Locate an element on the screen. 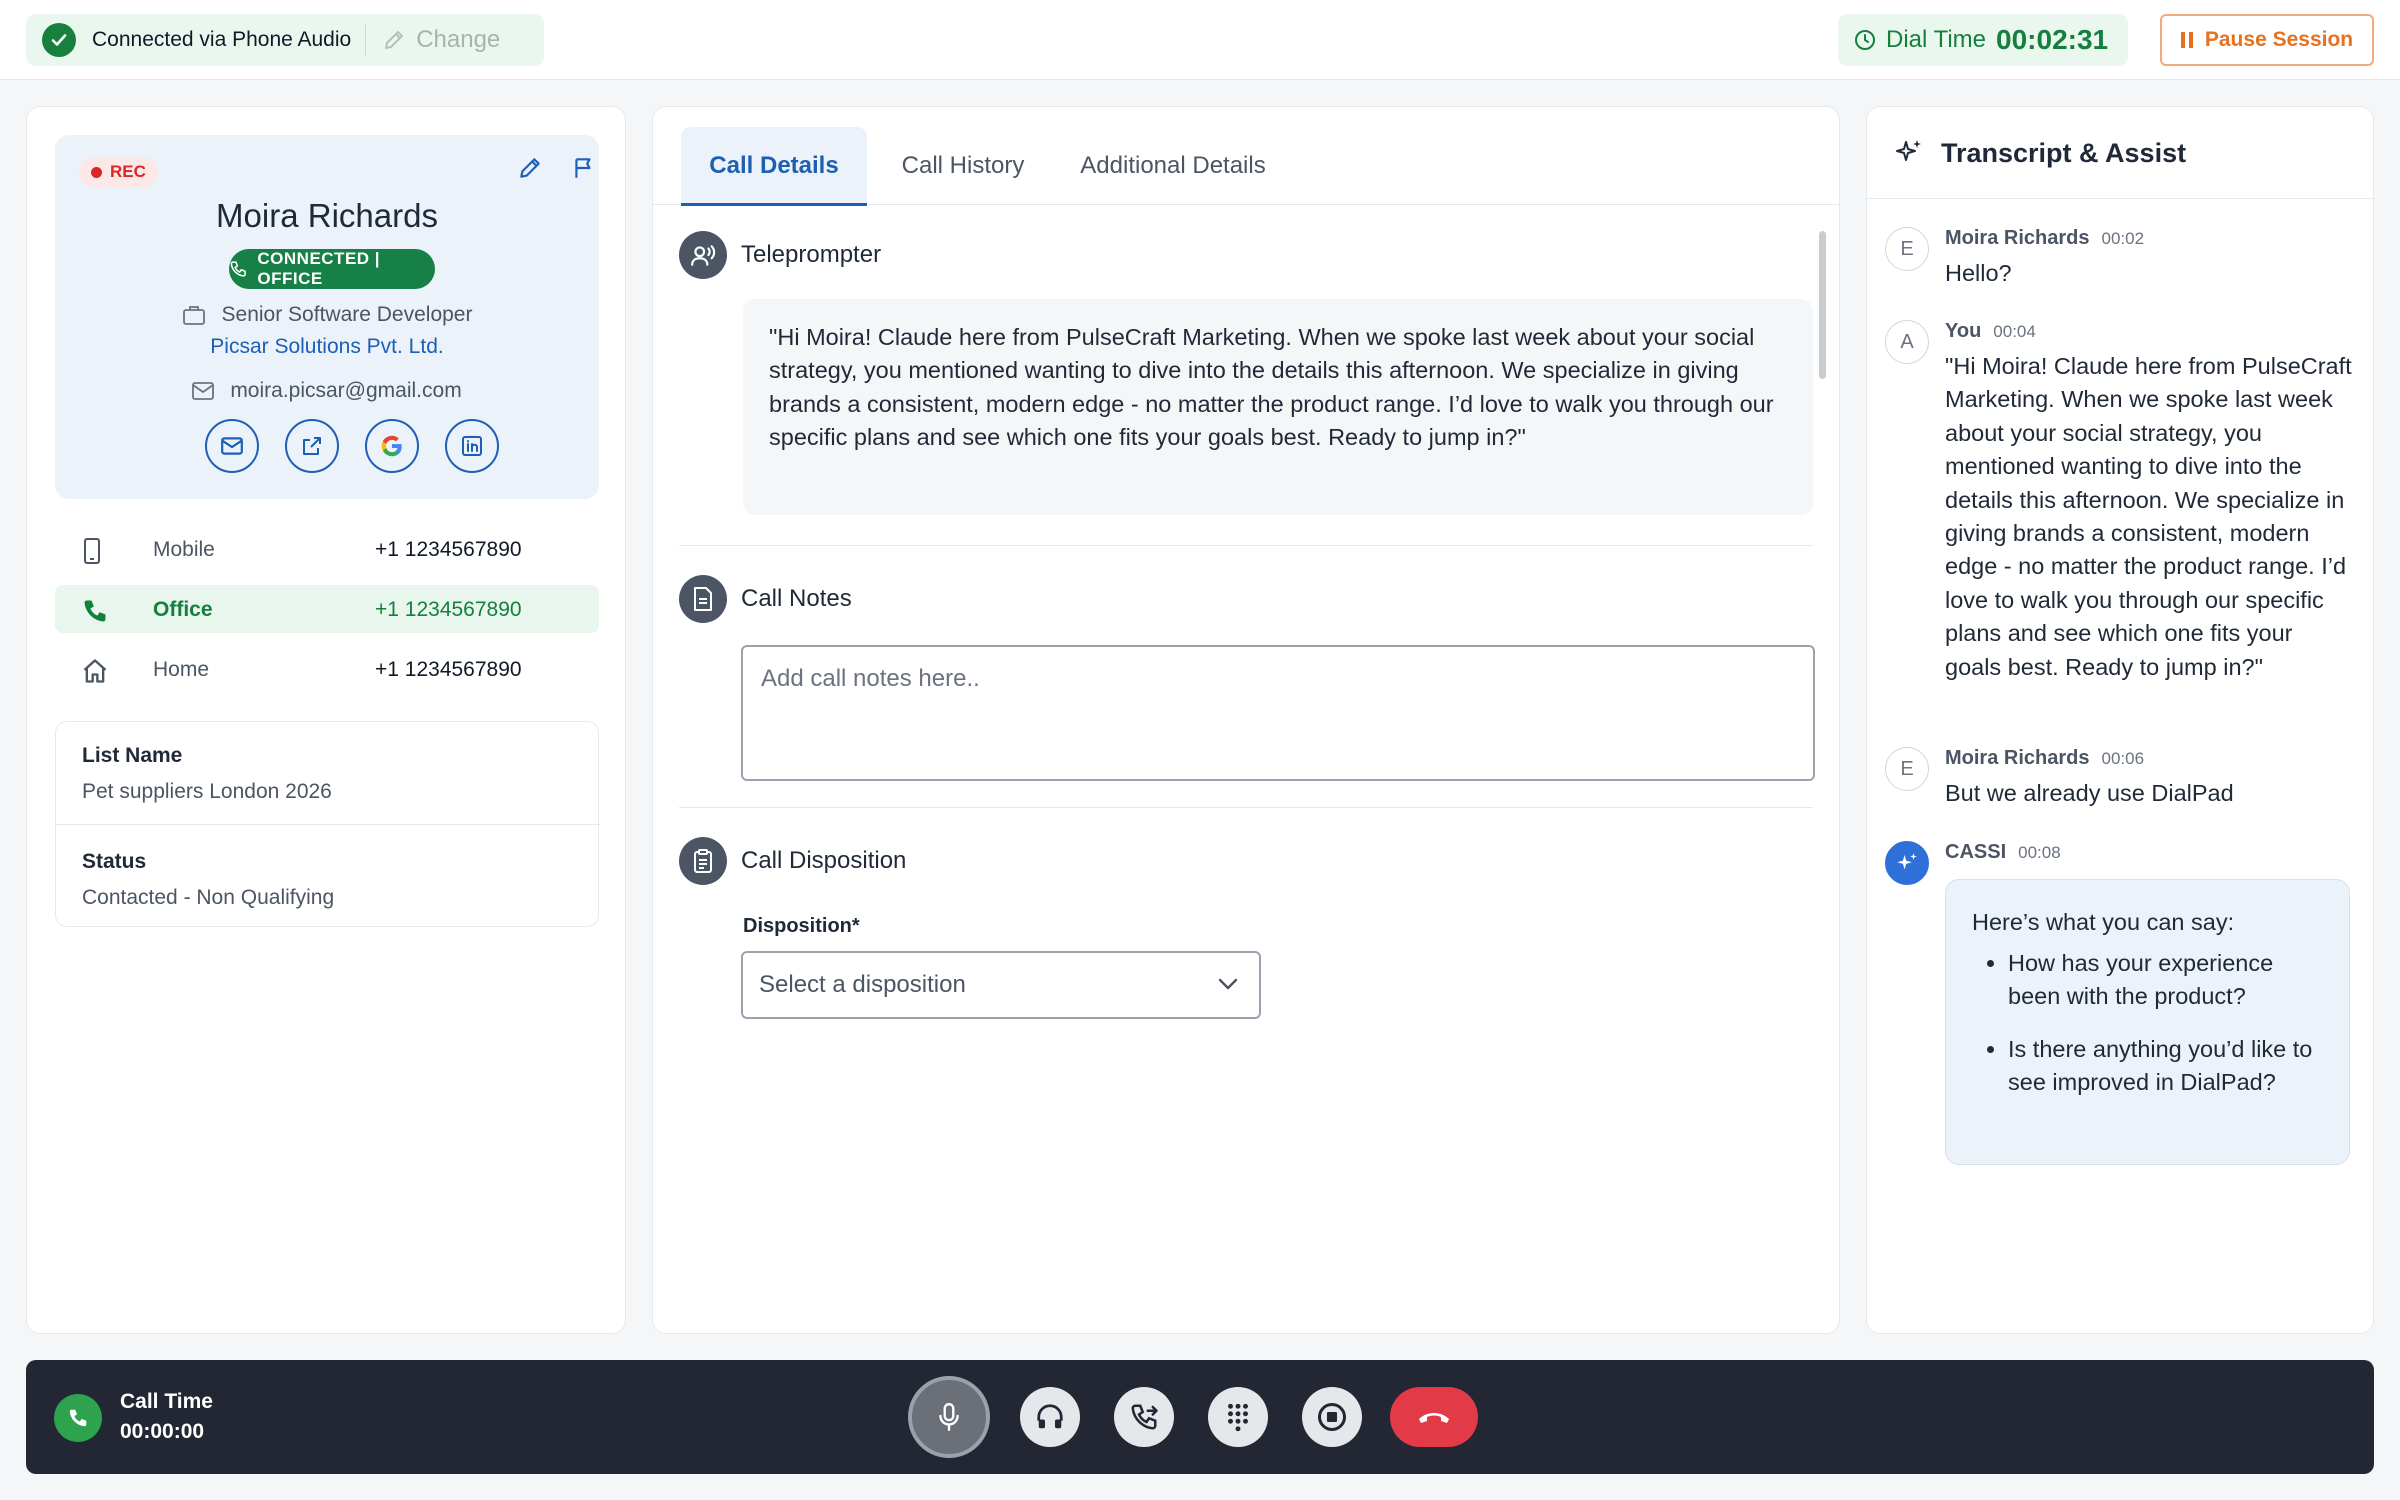 The width and height of the screenshot is (2400, 1500). contact-name: Moira Richards is located at coordinates (327, 215).